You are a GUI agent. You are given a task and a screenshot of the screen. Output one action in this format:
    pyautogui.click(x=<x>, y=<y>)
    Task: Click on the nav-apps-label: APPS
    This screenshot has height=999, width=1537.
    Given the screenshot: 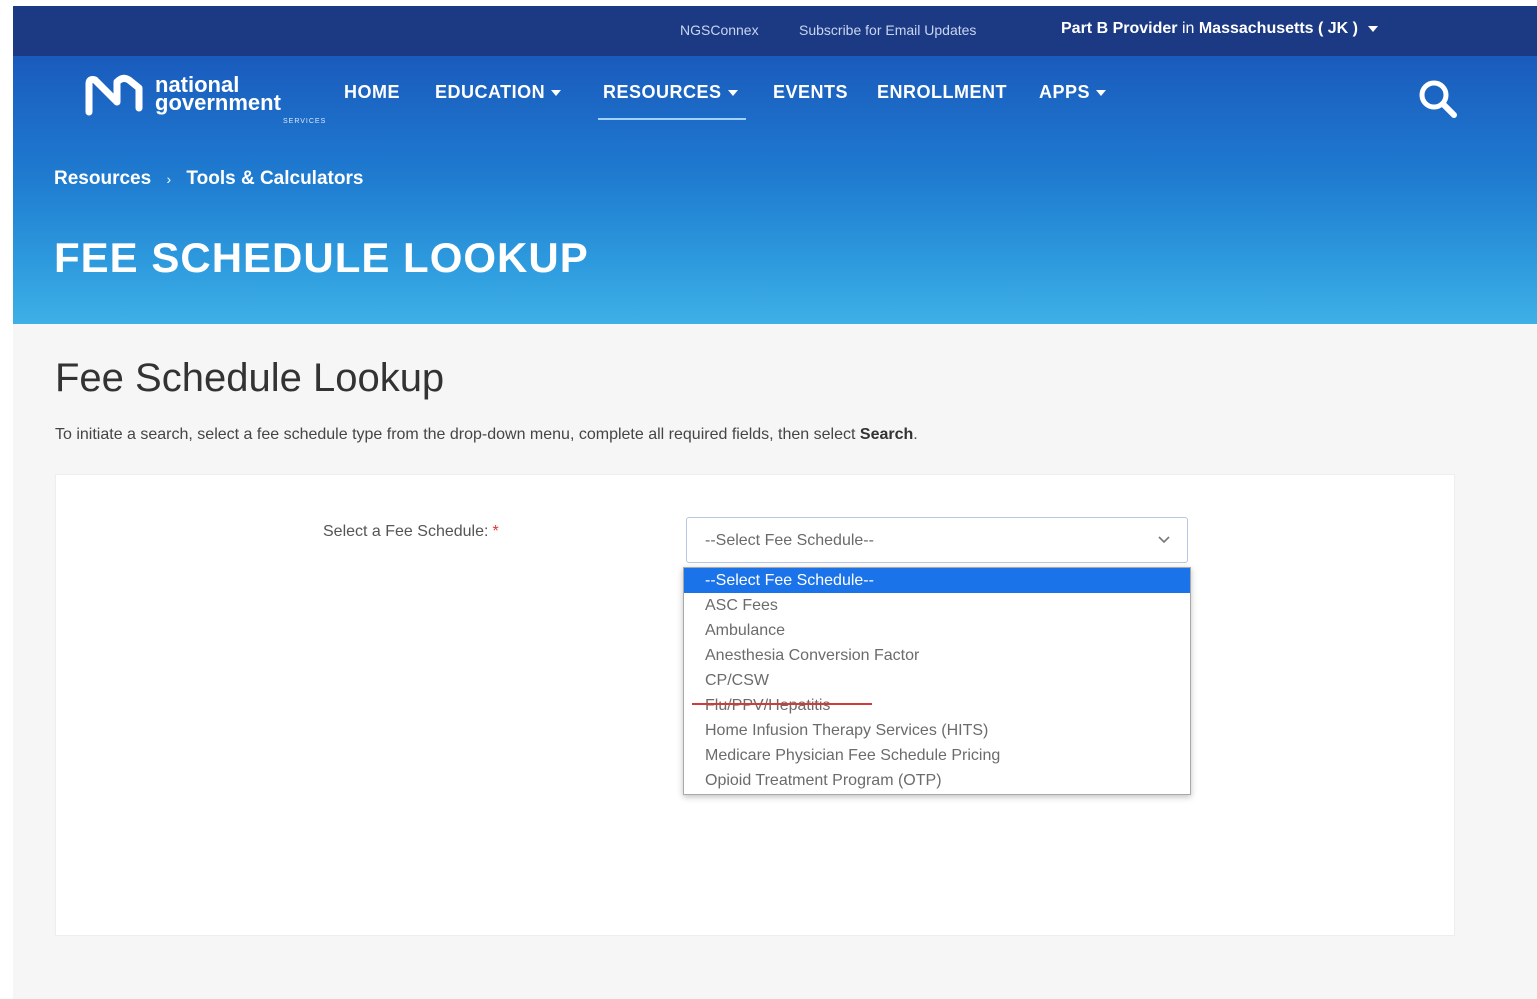 What is the action you would take?
    pyautogui.click(x=1065, y=92)
    